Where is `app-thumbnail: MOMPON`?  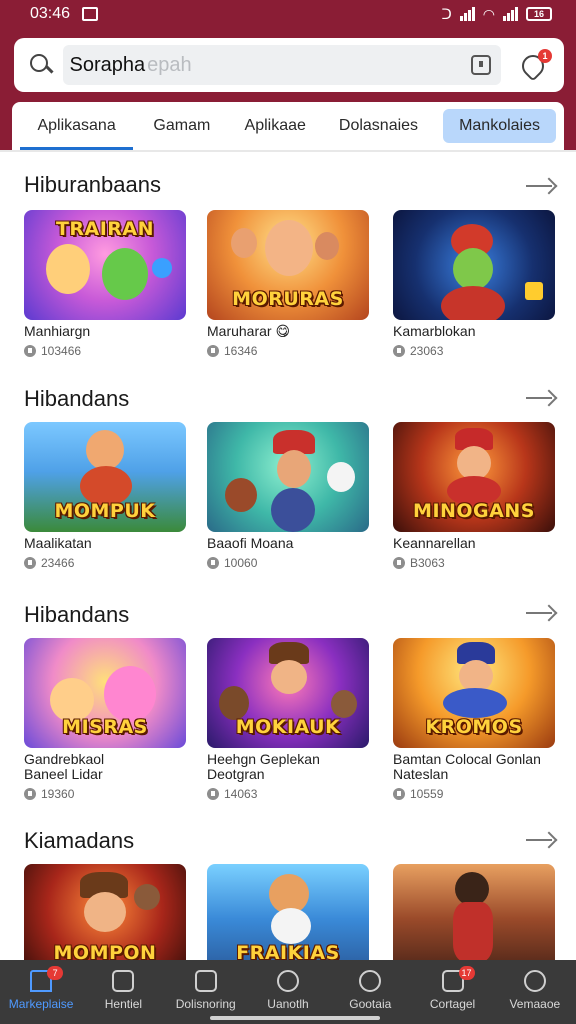
app-thumbnail: MOMPON is located at coordinates (105, 912).